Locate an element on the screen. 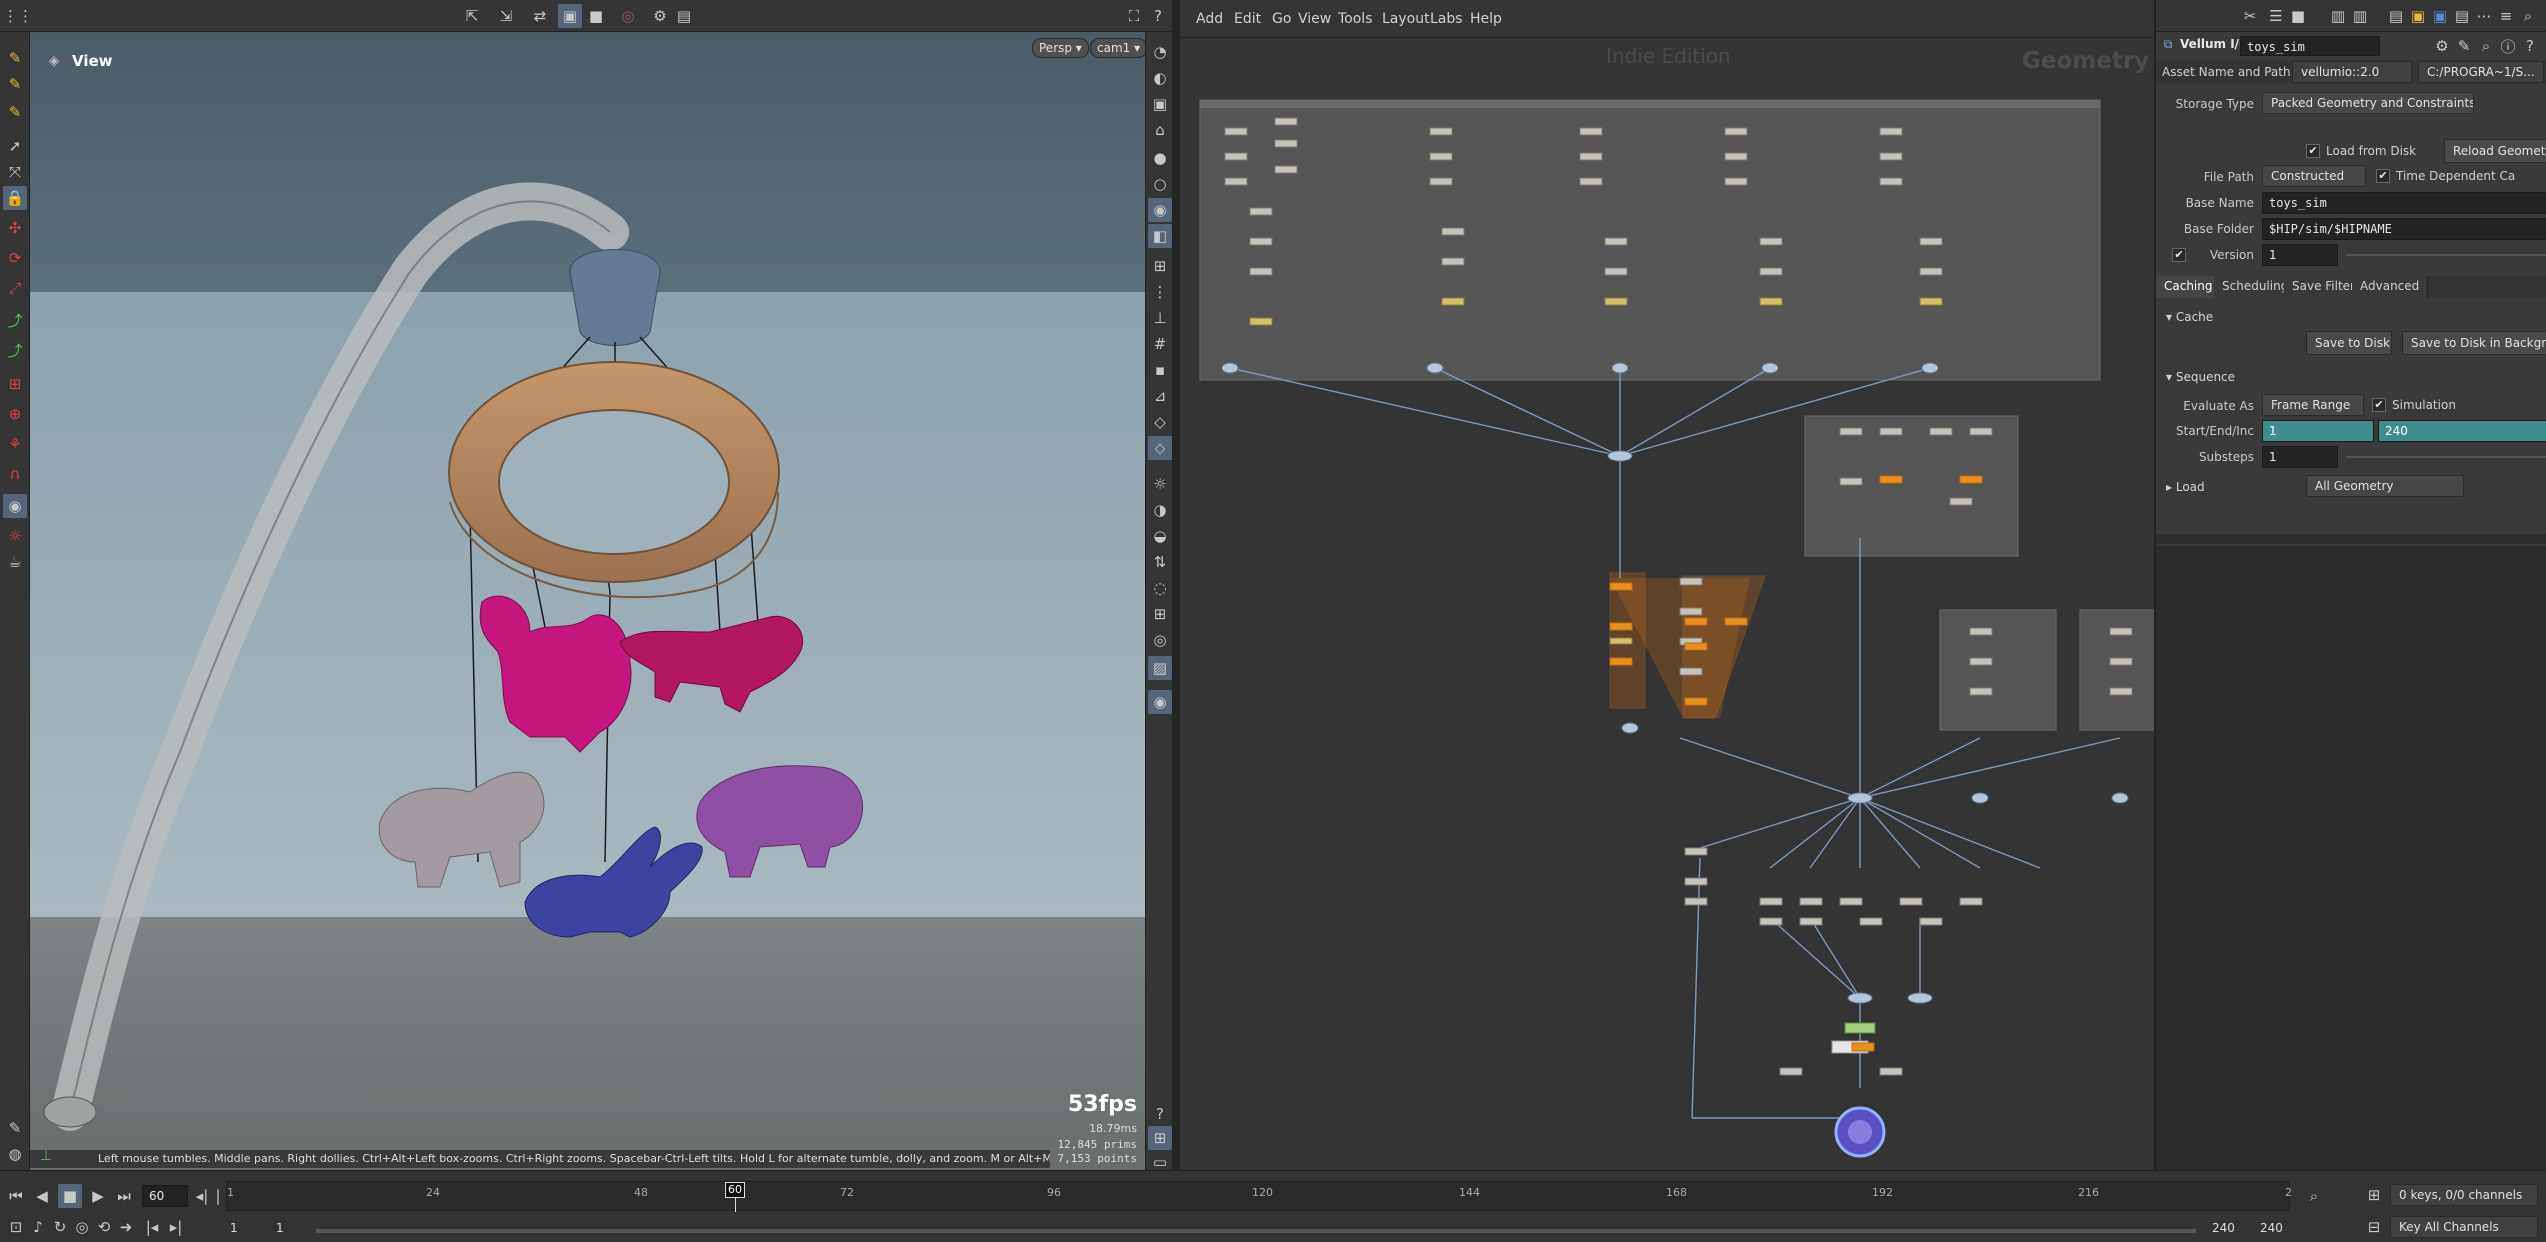 The height and width of the screenshot is (1242, 2546). tree-icon: ▤ is located at coordinates (2396, 16).